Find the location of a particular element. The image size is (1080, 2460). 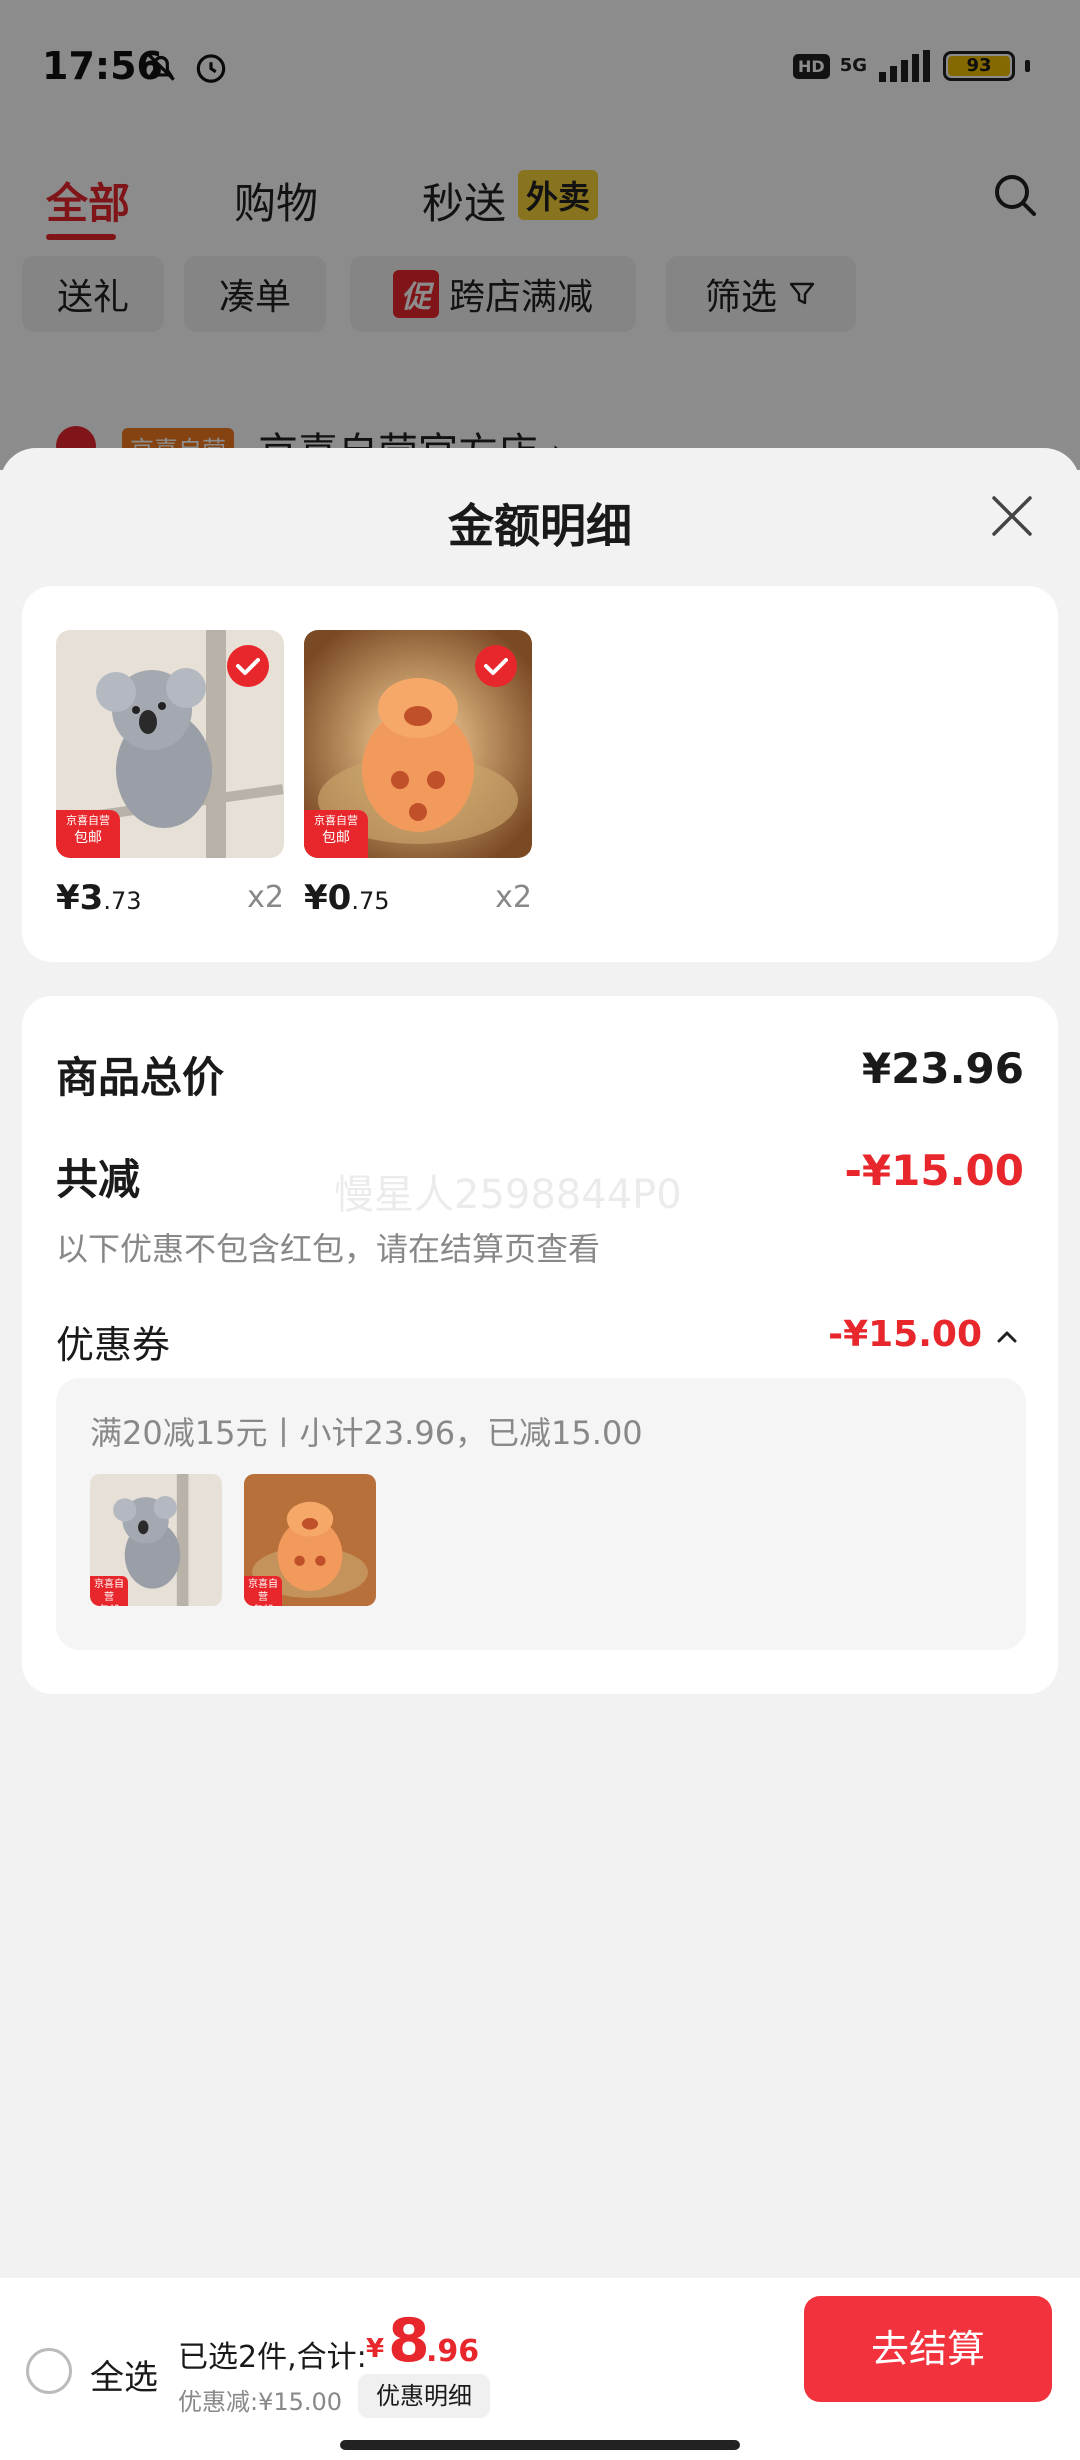

select-all-label: 全选 is located at coordinates (124, 2374).